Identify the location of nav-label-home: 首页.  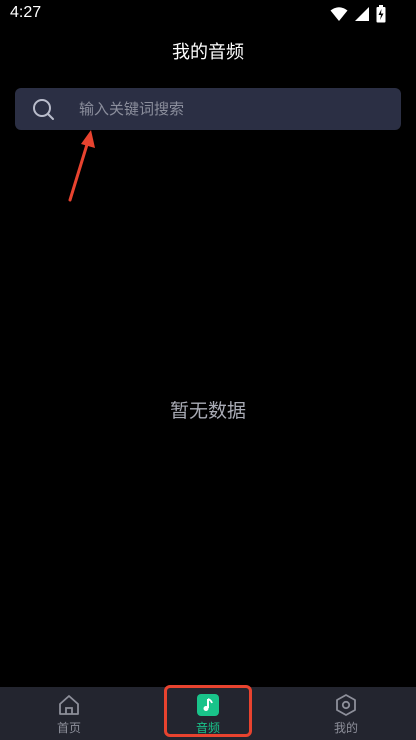
(68, 728).